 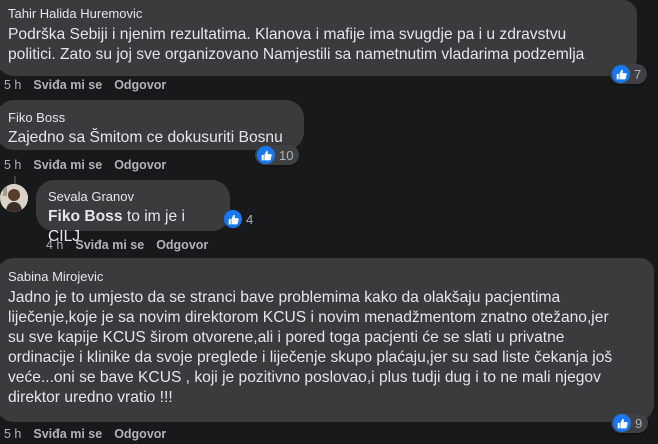 What do you see at coordinates (639, 423) in the screenshot?
I see `reaction-number: 9` at bounding box center [639, 423].